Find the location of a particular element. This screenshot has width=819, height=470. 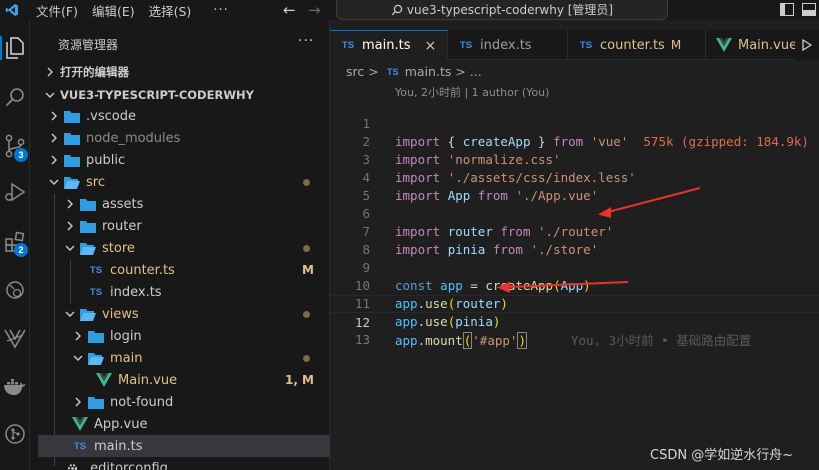

folder-open-icon is located at coordinates (88, 314).